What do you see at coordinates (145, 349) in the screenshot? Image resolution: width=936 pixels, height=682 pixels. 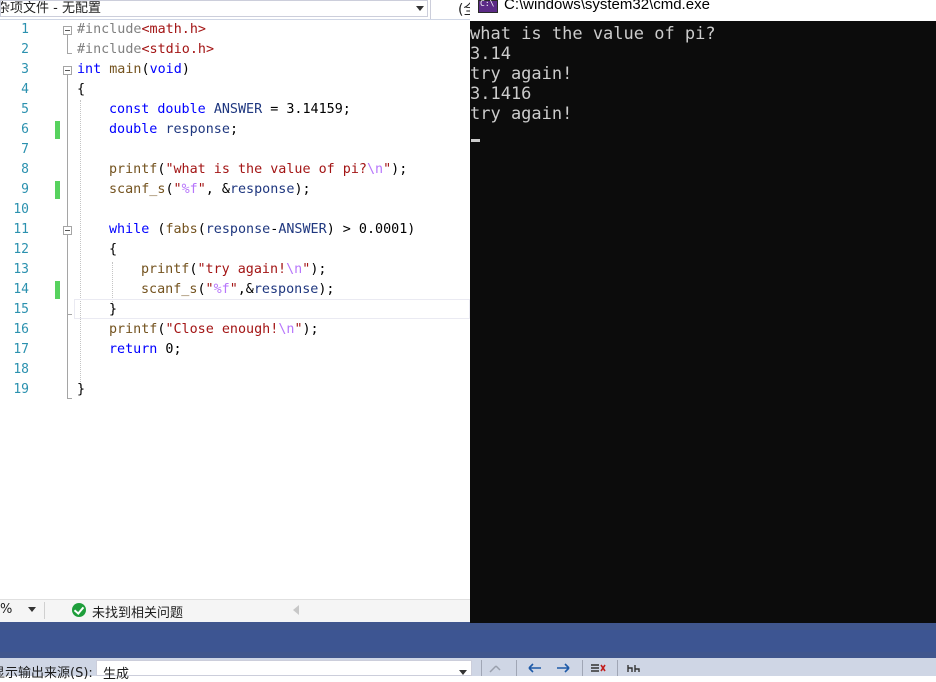 I see `code-line: return 0;` at bounding box center [145, 349].